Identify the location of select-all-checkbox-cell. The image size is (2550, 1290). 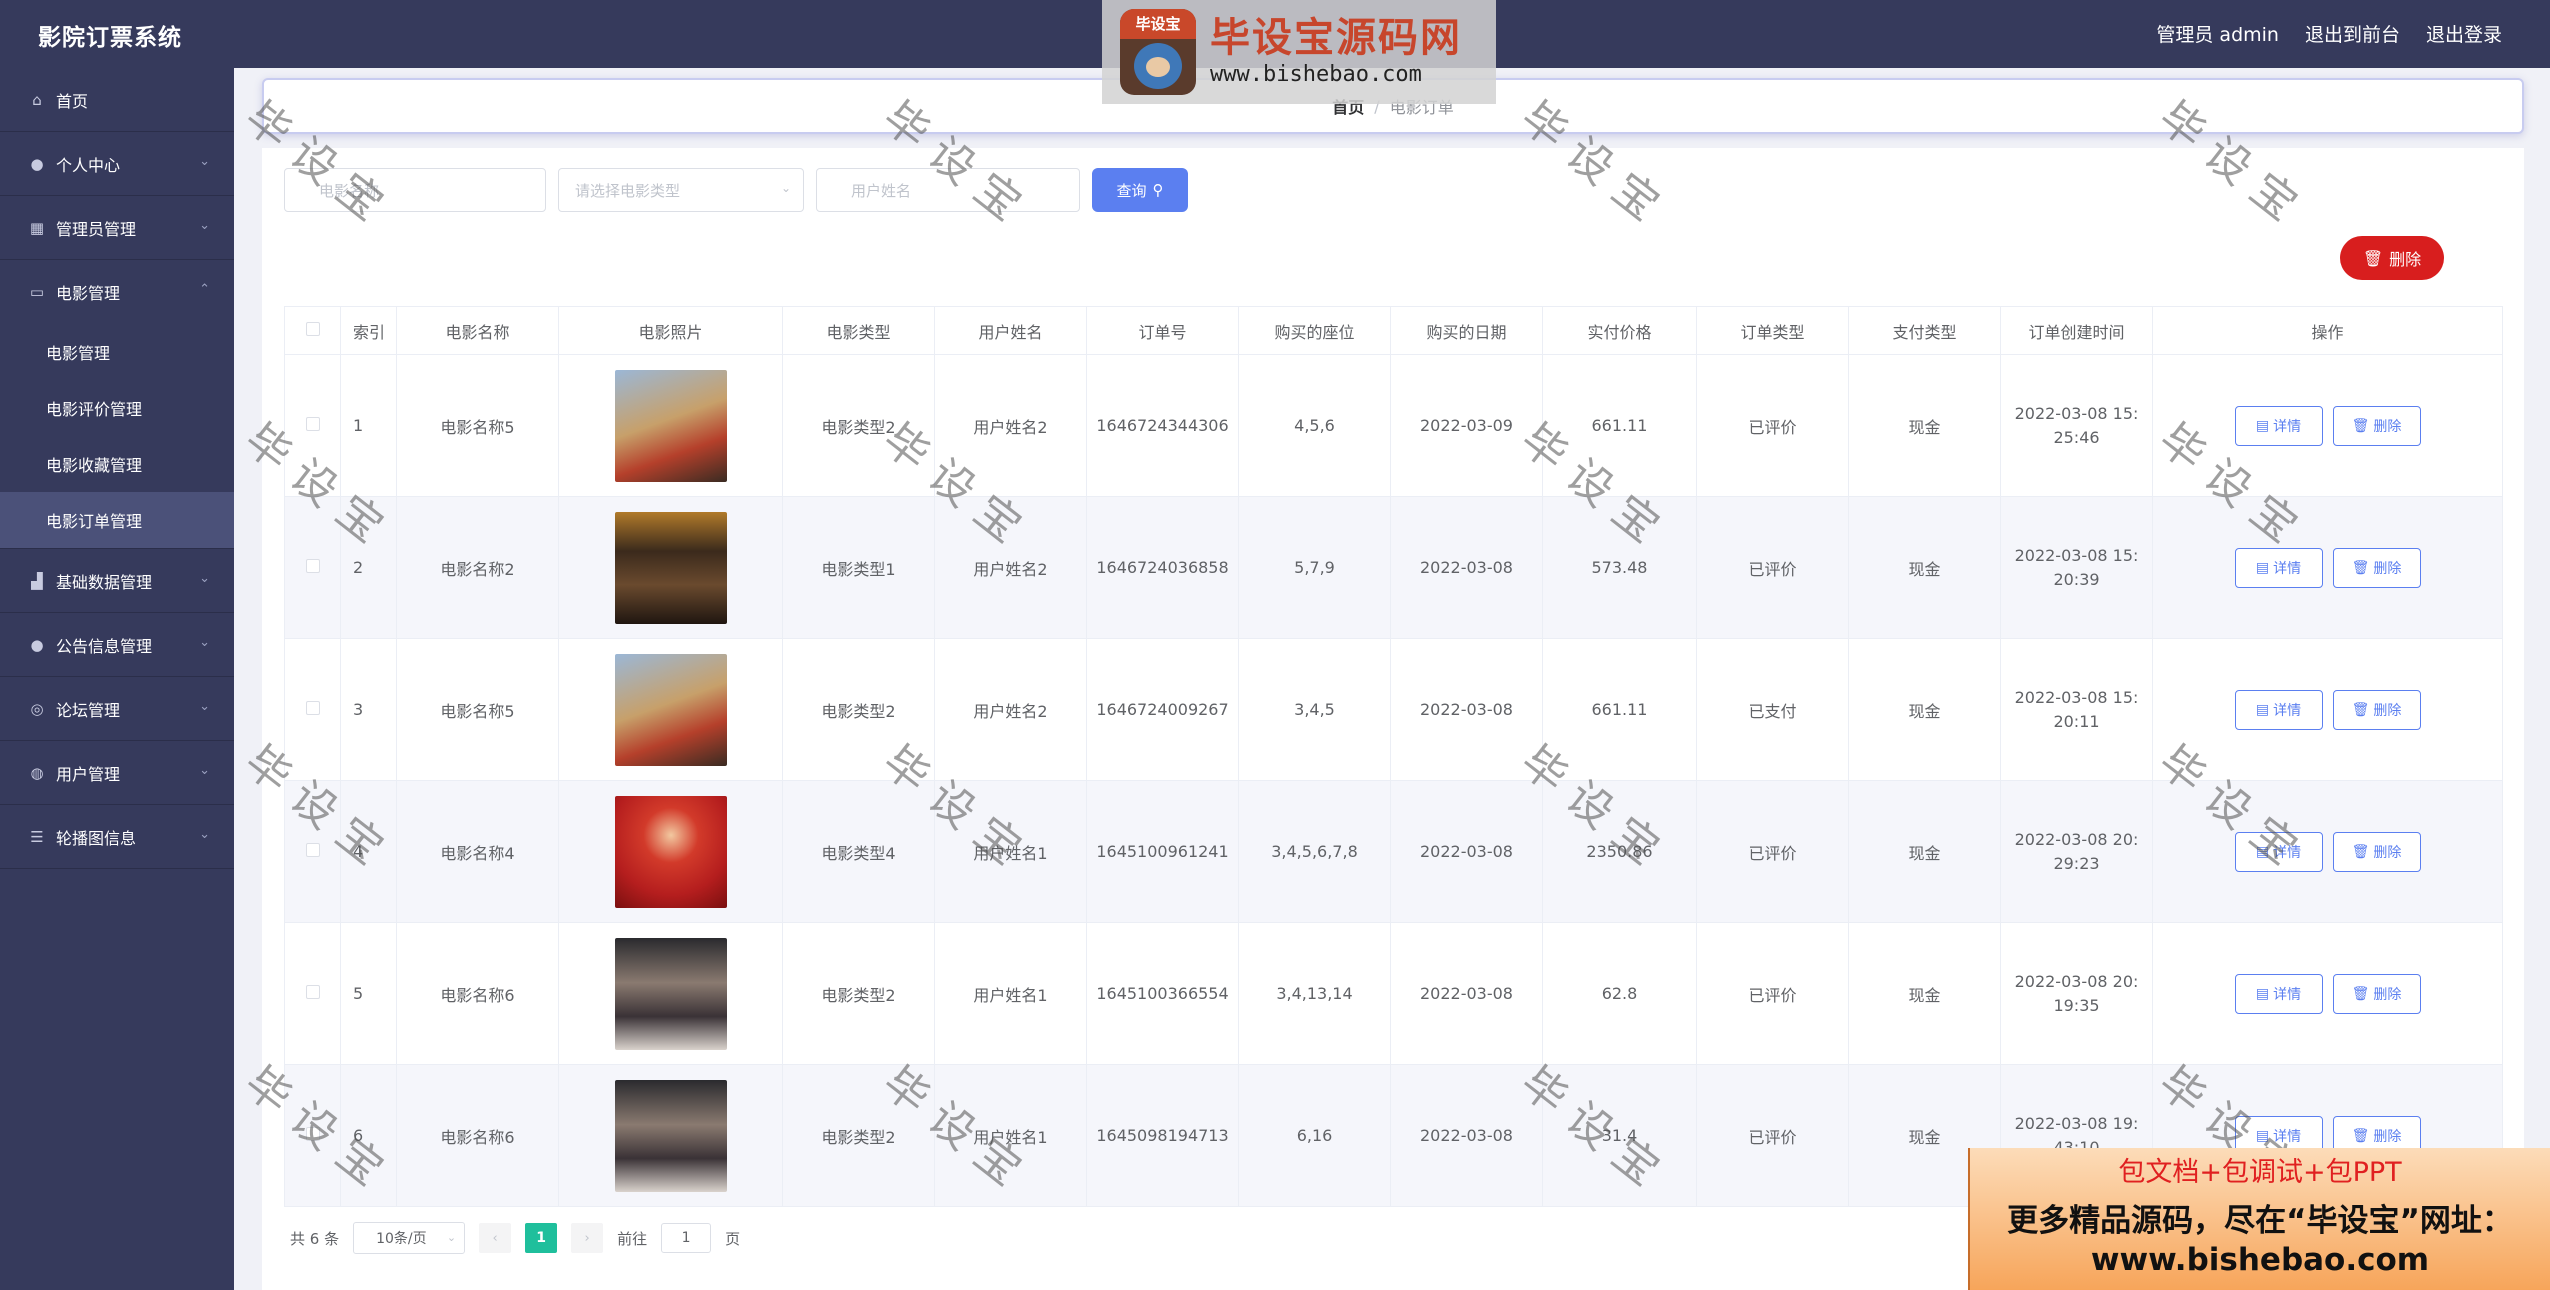
(312, 330).